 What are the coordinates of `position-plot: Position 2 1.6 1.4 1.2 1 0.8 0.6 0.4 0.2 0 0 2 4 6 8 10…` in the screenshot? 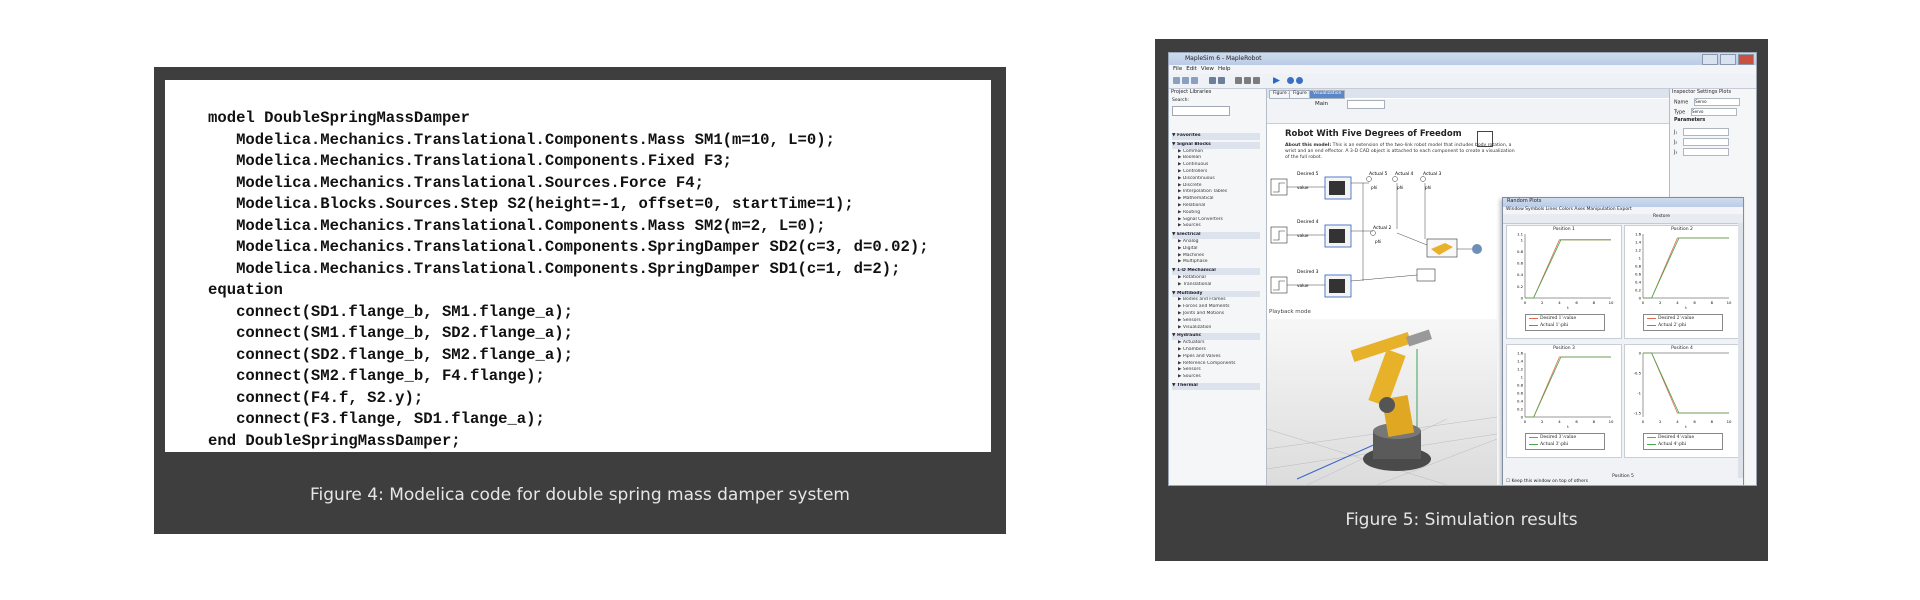 It's located at (1682, 282).